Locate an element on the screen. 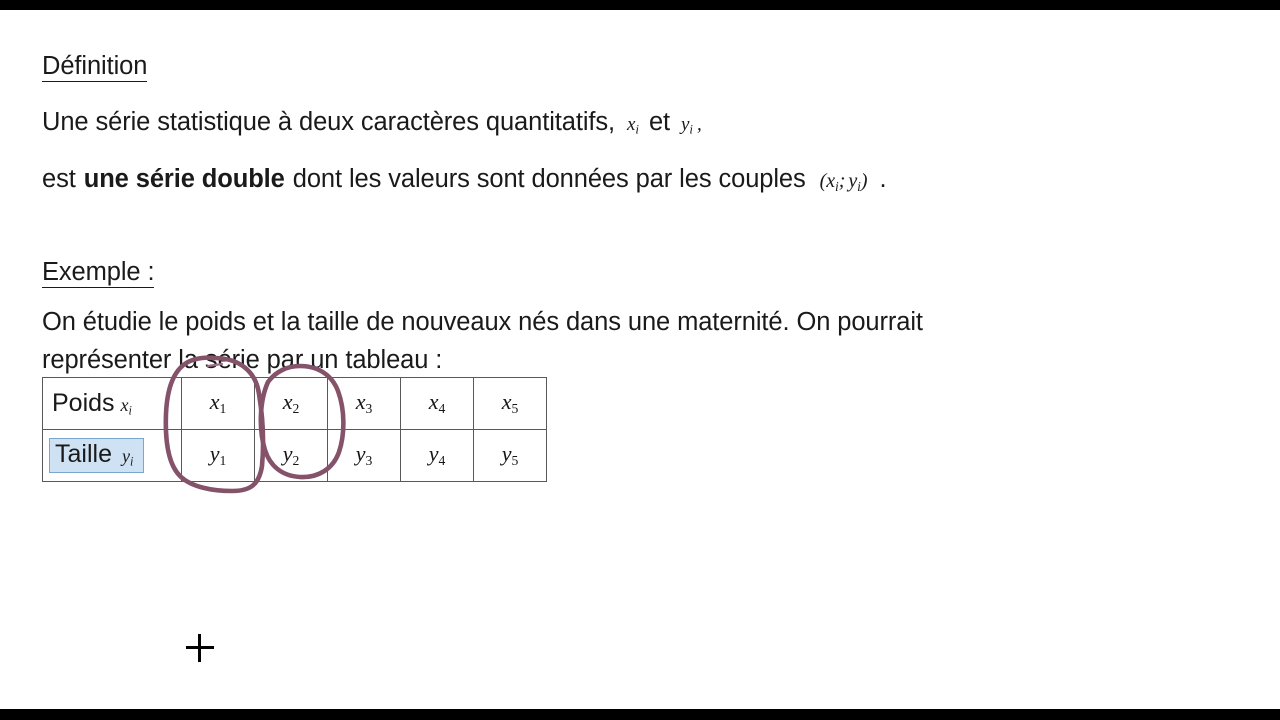  exemple-heading: Exemple : is located at coordinates (98, 273).